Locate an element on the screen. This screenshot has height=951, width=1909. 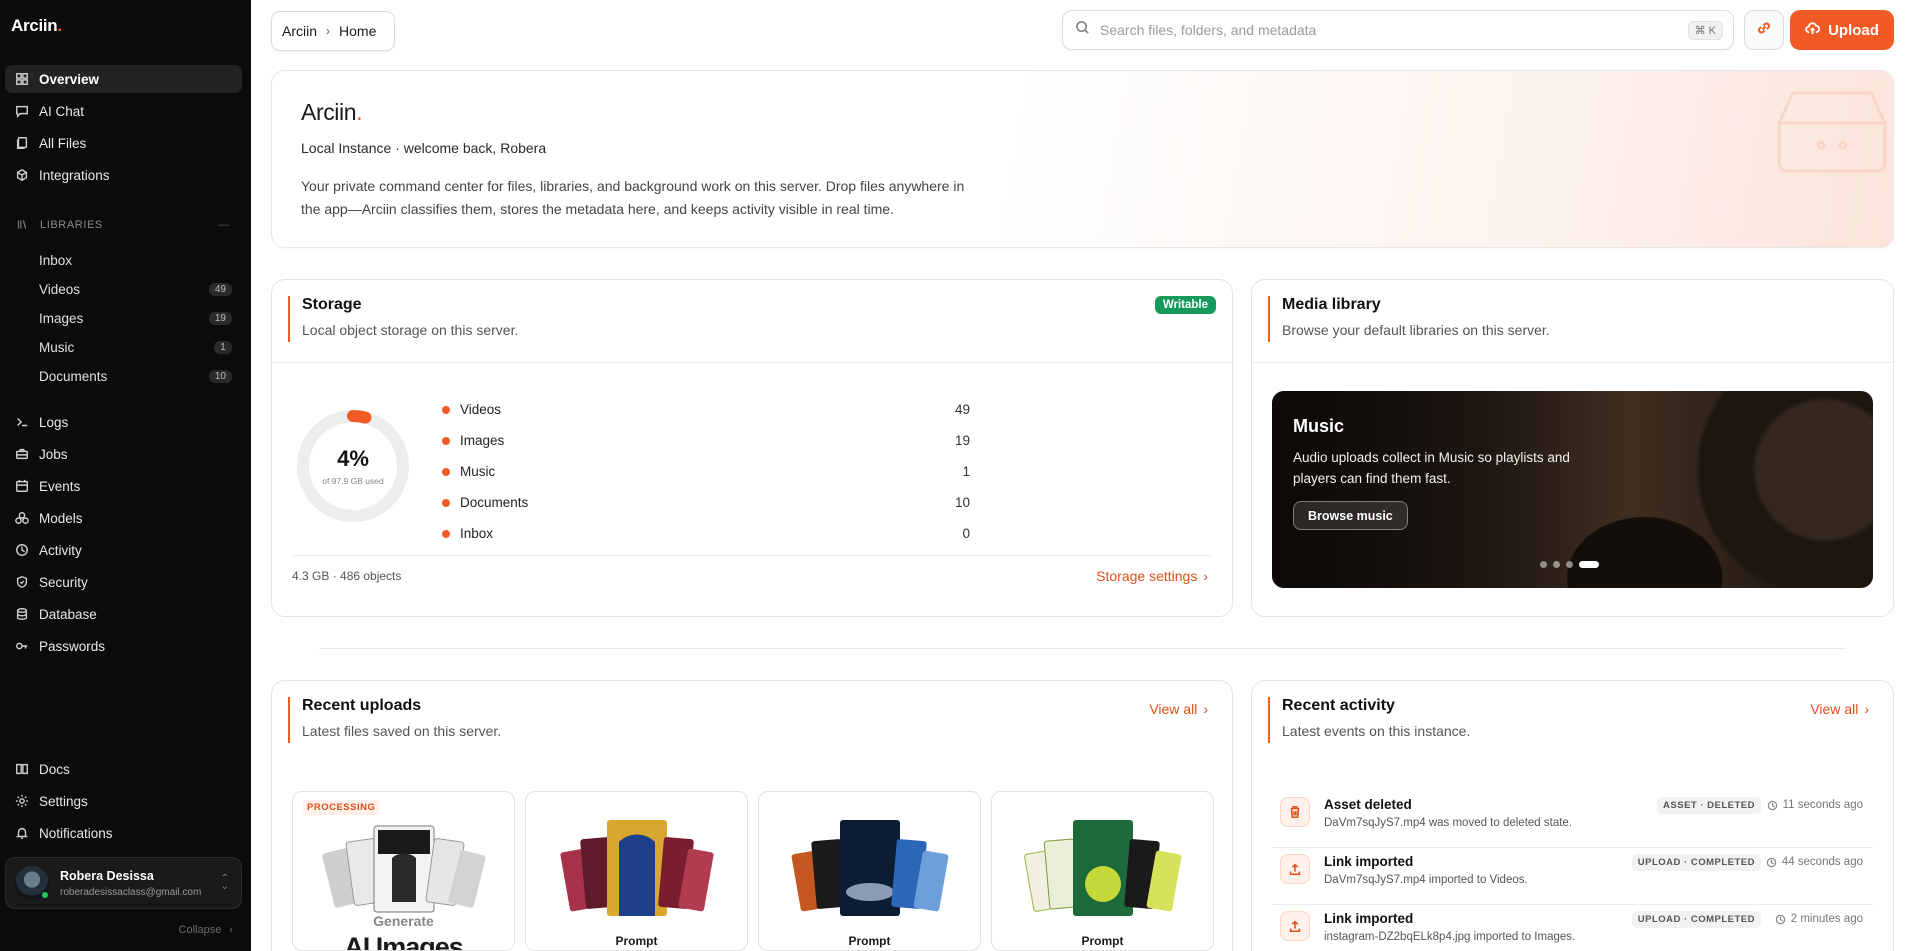
libraries-label: LIBRARIES is located at coordinates (71, 225).